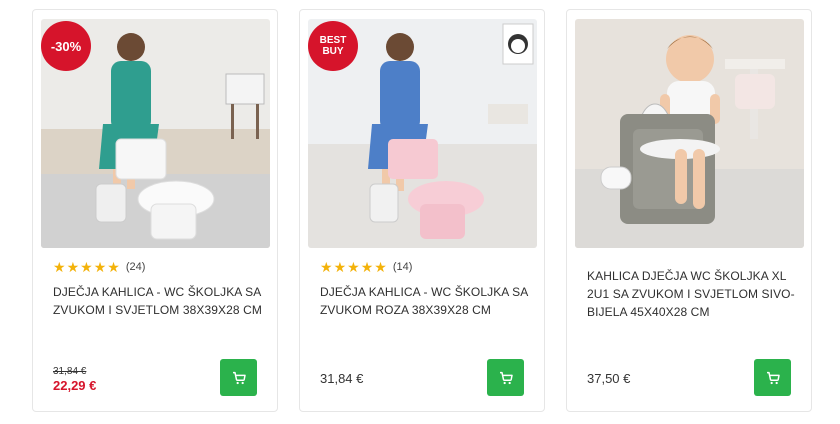 The image size is (840, 424). Describe the element at coordinates (333, 40) in the screenshot. I see `badge-line: BEST` at that location.